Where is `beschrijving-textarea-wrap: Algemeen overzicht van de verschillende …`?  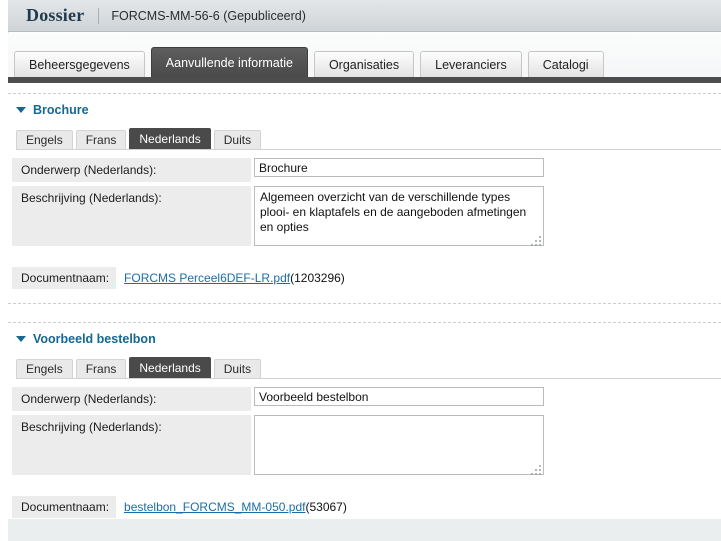 beschrijving-textarea-wrap: Algemeen overzicht van de verschillende … is located at coordinates (399, 217).